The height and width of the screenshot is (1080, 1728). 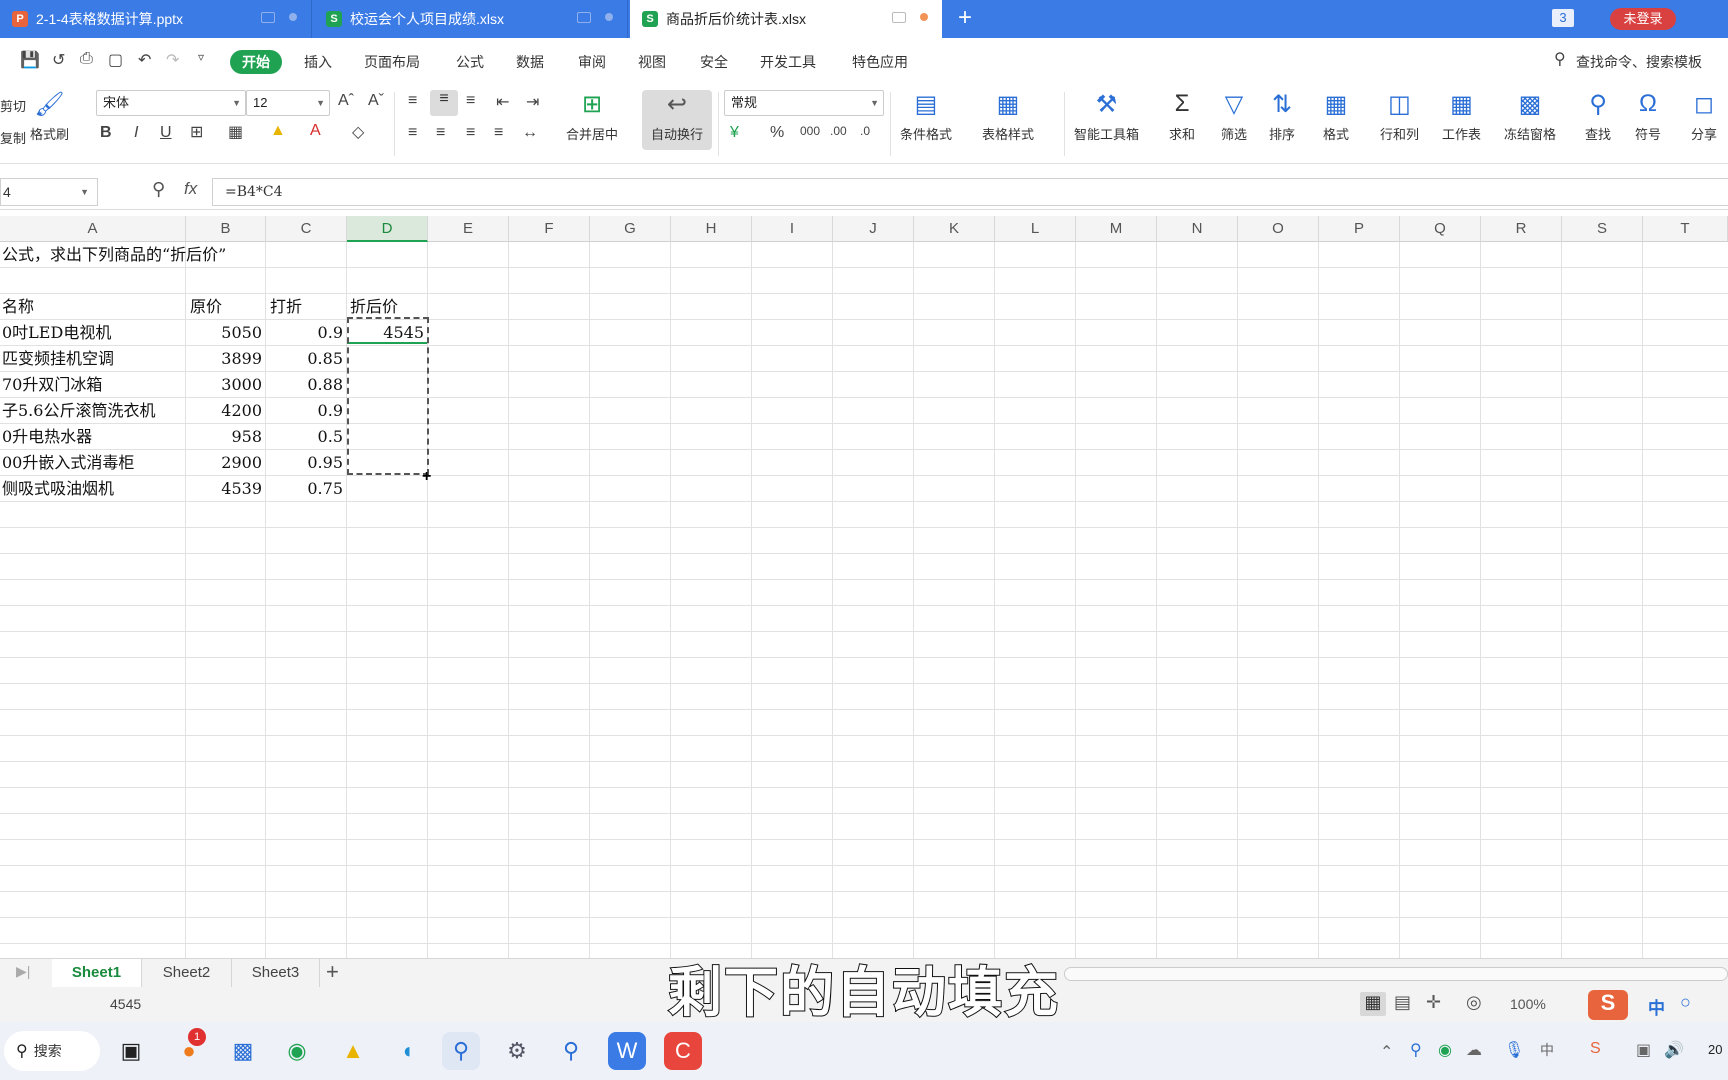 What do you see at coordinates (1396, 974) in the screenshot?
I see `horizontal-scrollbar` at bounding box center [1396, 974].